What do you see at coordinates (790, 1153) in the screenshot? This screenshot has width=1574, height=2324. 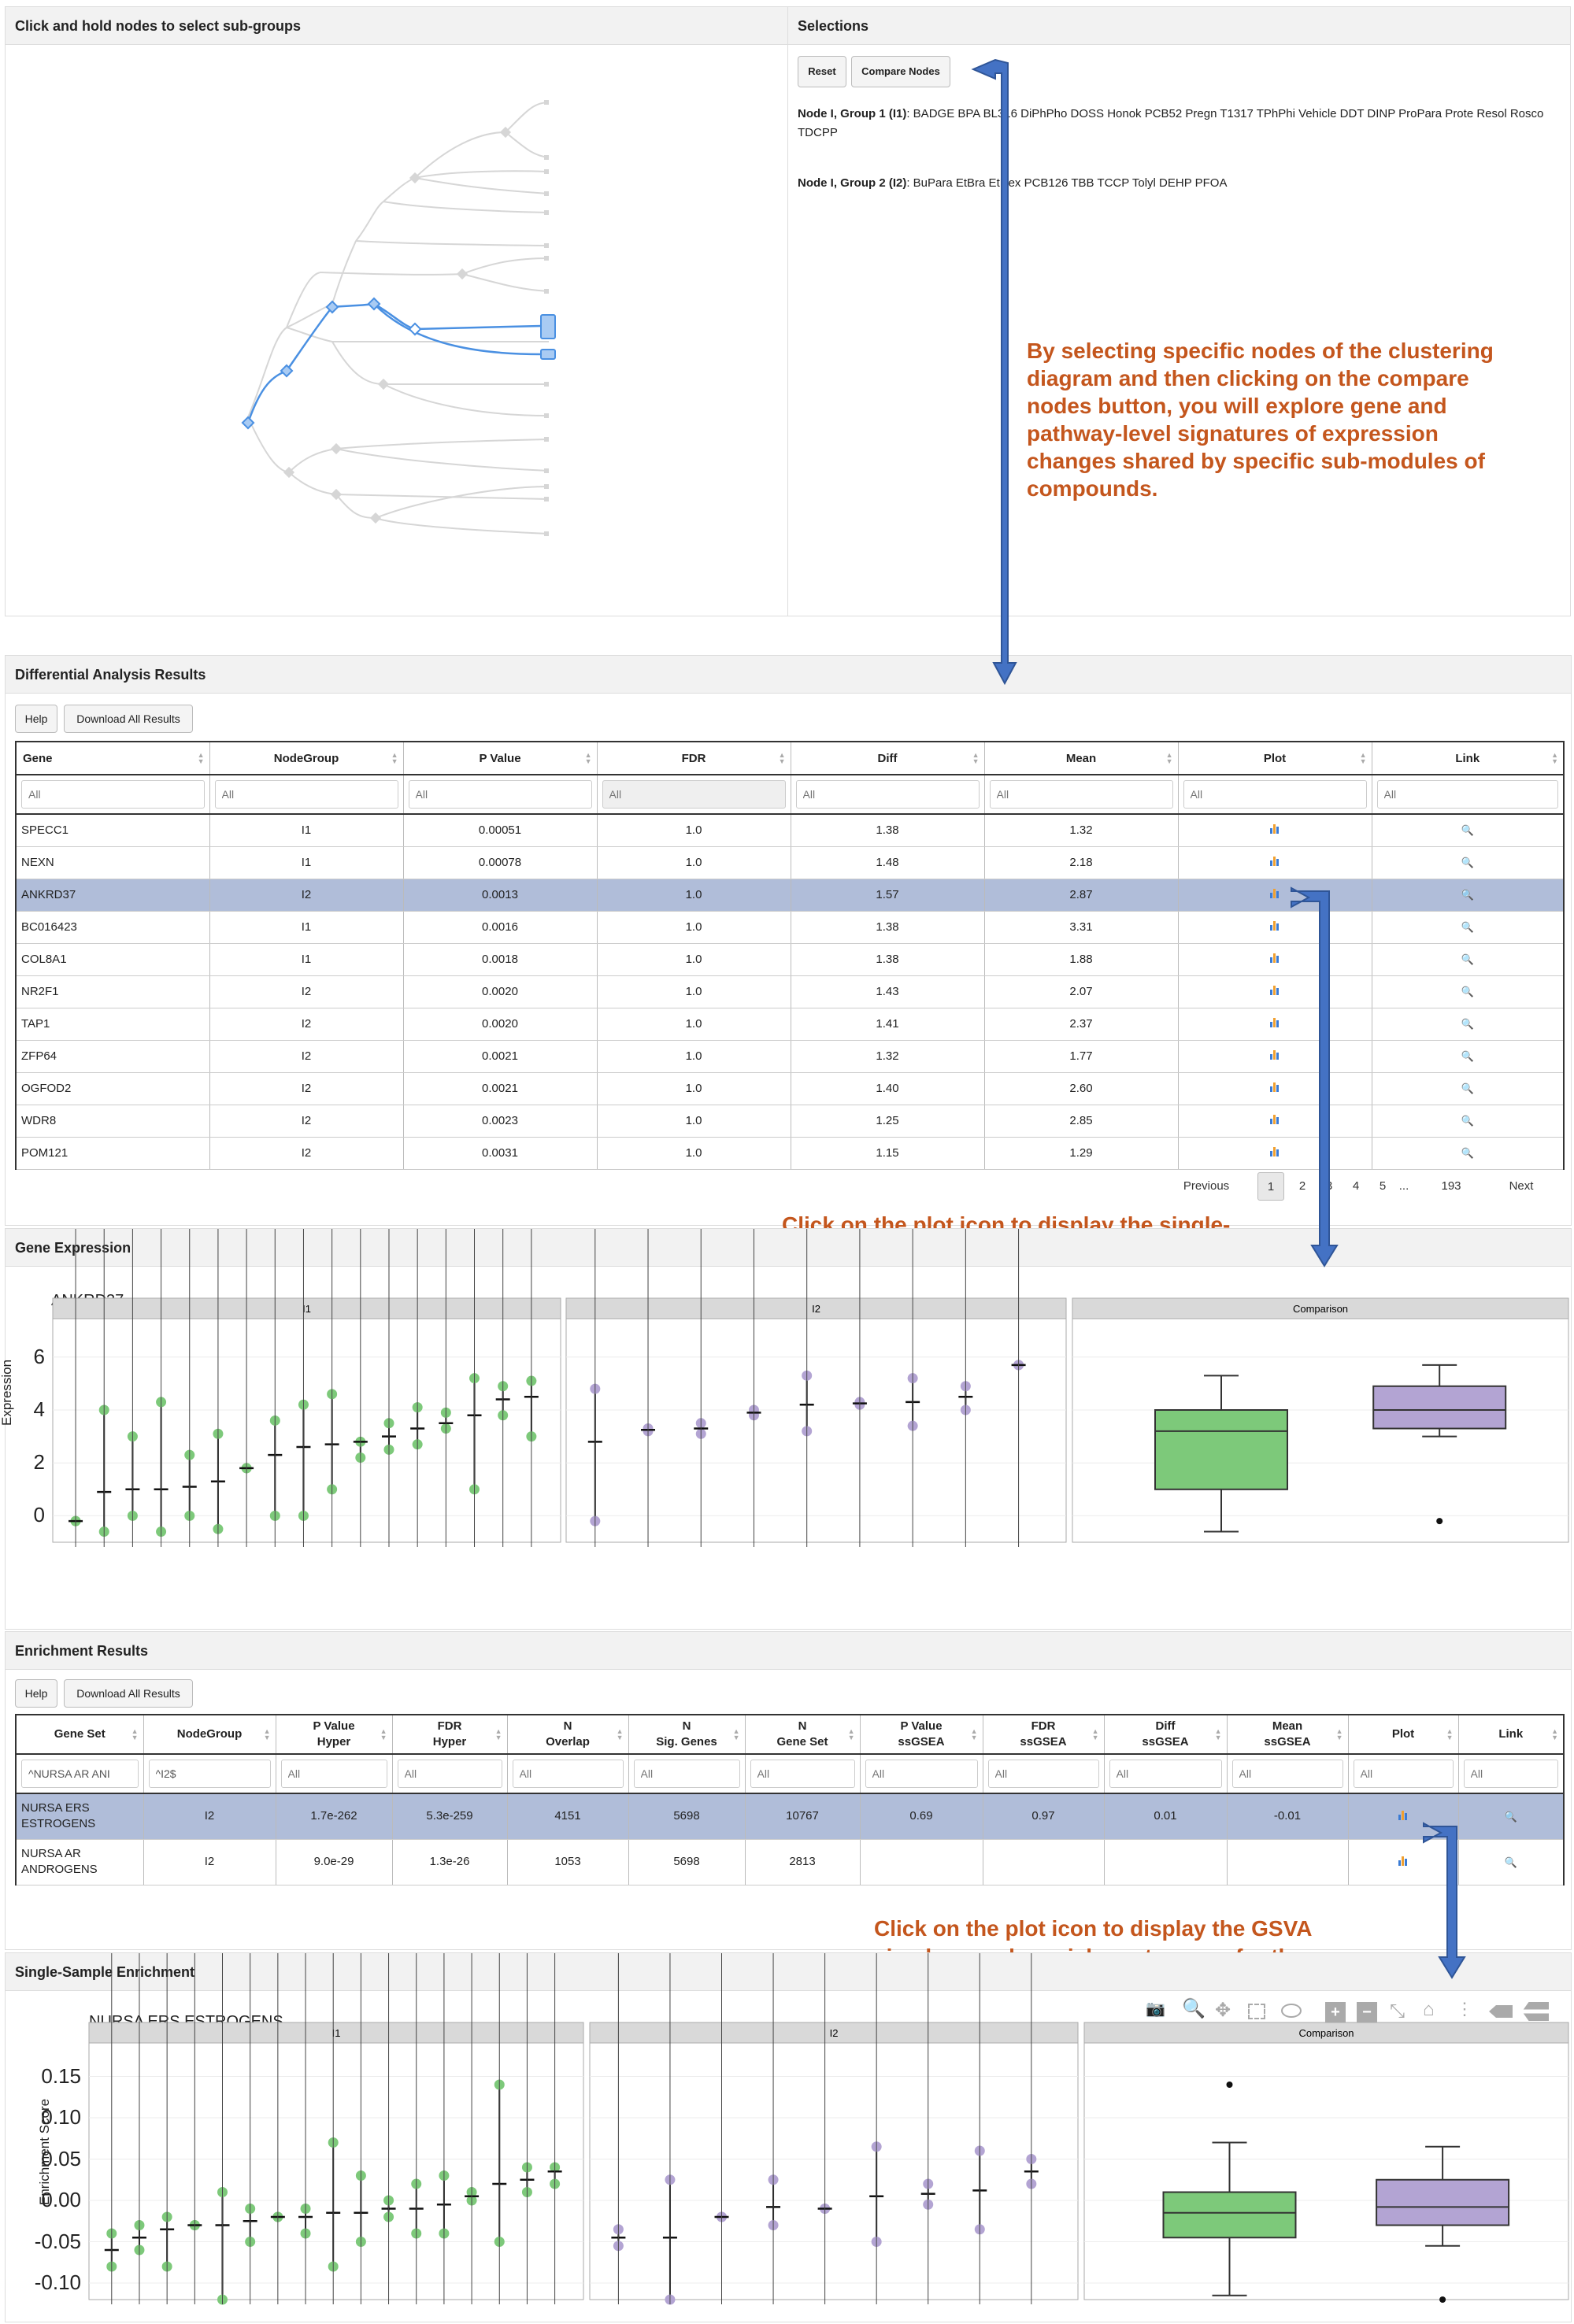 I see `table-row: POM121 I2 0.0031 1.0 1.15 1.29 🔍` at bounding box center [790, 1153].